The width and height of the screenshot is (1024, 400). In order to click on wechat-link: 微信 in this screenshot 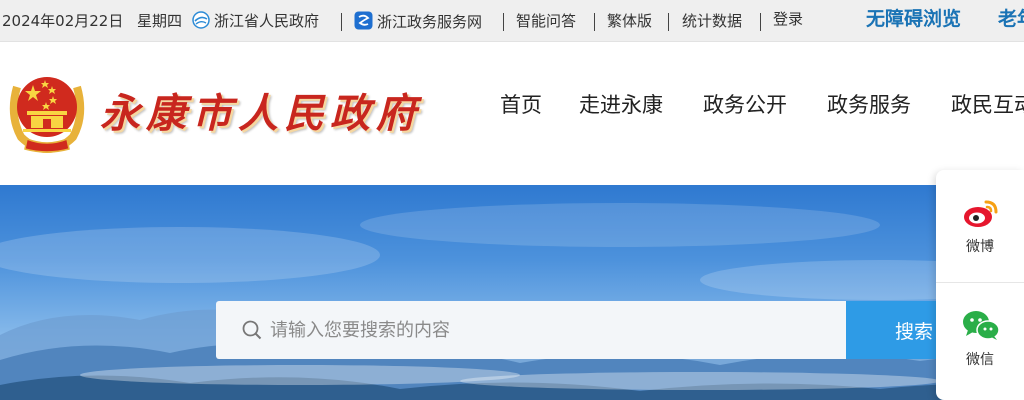, I will do `click(980, 338)`.